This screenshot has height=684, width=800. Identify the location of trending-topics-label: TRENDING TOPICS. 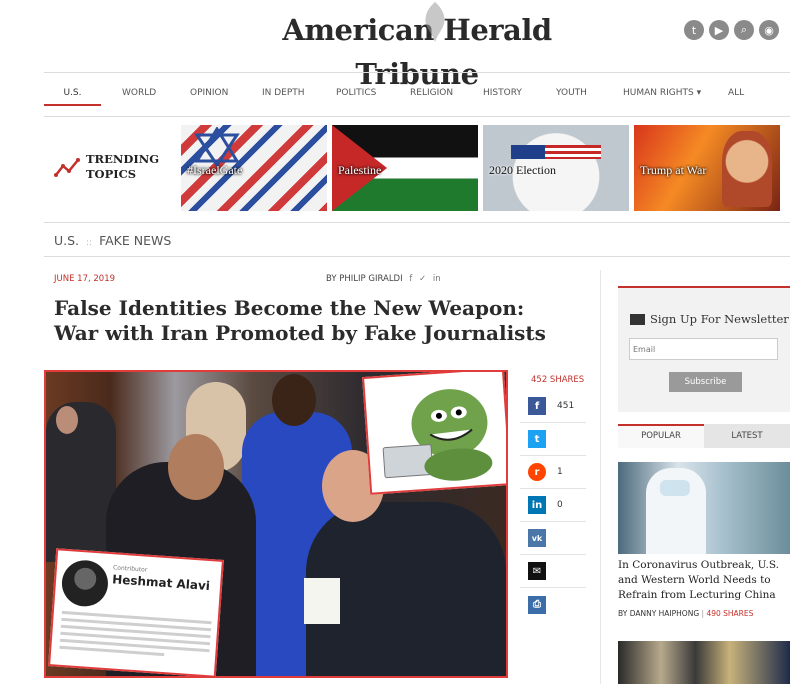
(106, 167).